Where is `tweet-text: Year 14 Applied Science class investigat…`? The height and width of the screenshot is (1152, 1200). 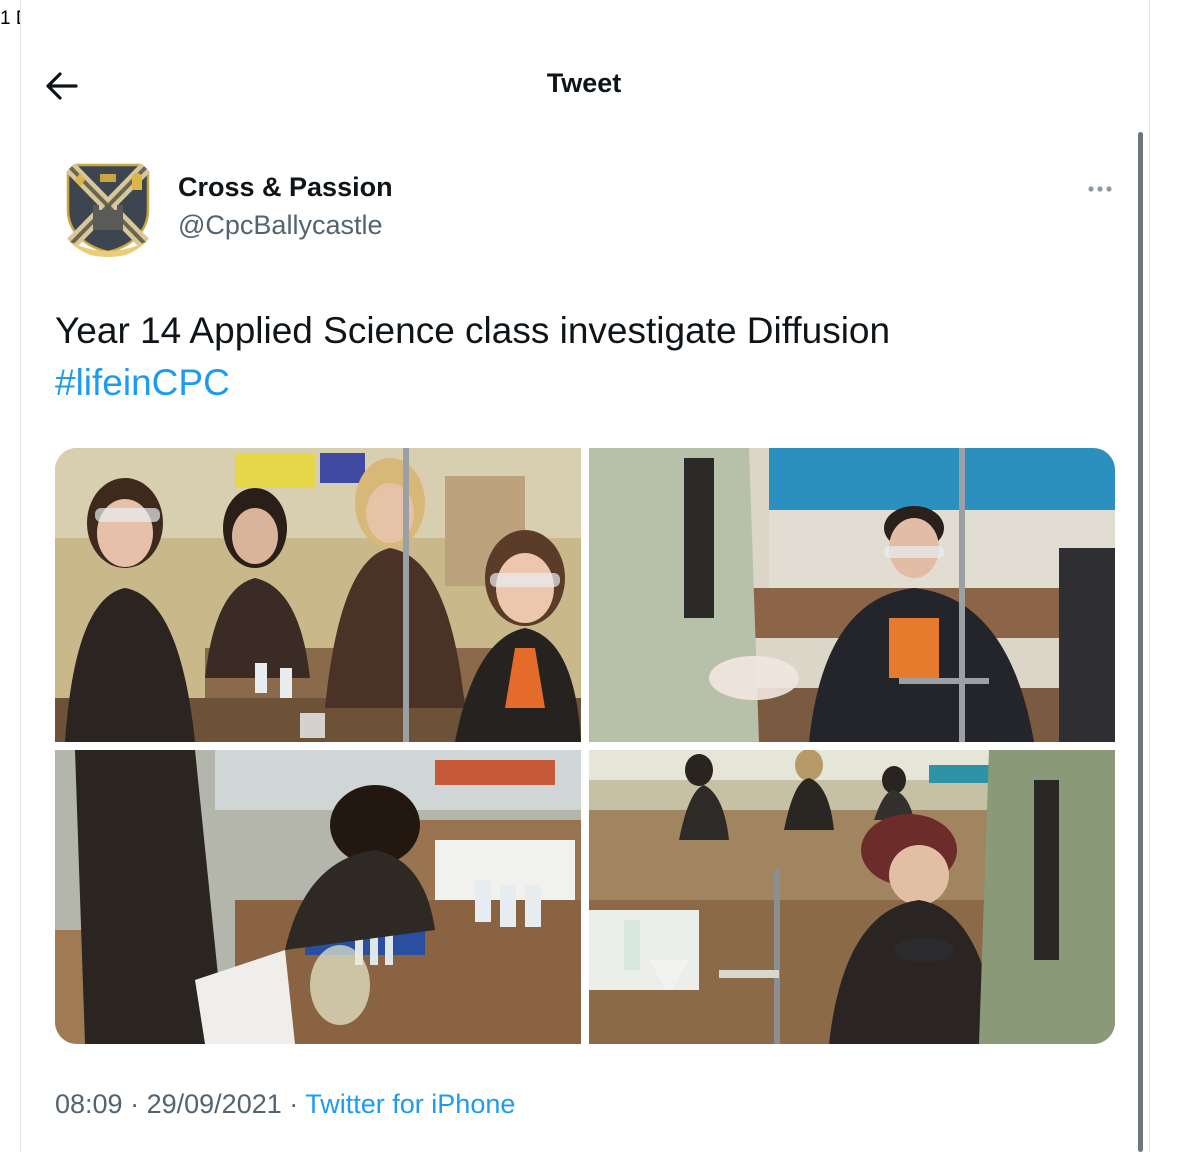
tweet-text: Year 14 Applied Science class investigat… is located at coordinates (585, 357).